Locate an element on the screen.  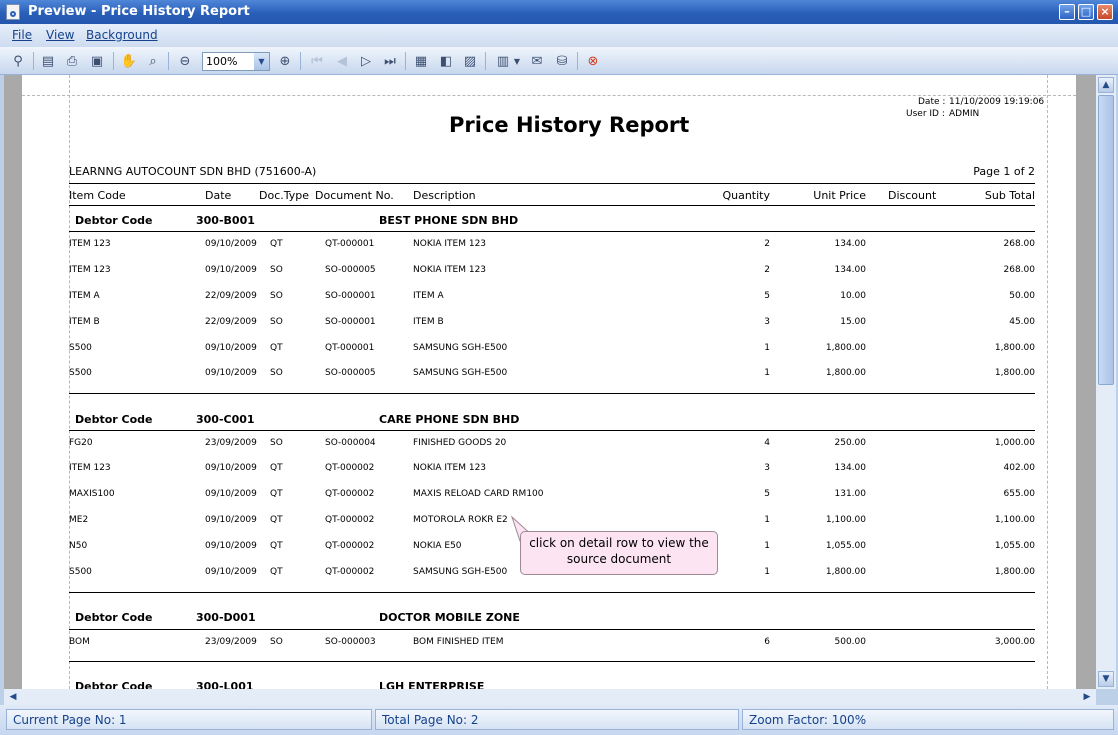
debtor-code: 300-L001 is located at coordinates (225, 684).